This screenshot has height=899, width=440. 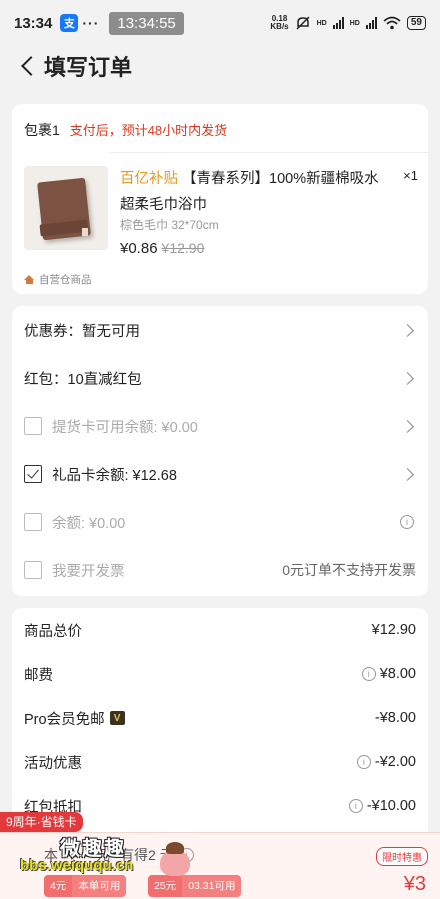 What do you see at coordinates (146, 23) in the screenshot?
I see `clock-pill: 13:34:55` at bounding box center [146, 23].